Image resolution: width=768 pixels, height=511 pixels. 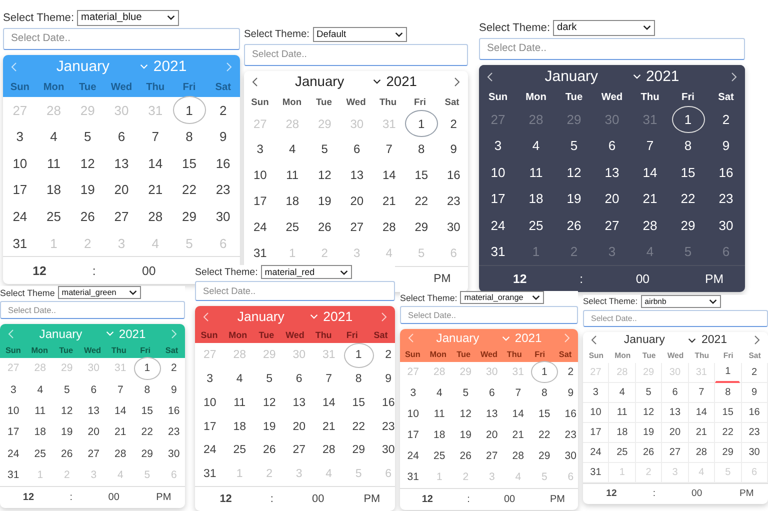 I want to click on hour-field: 12, so click(x=611, y=494).